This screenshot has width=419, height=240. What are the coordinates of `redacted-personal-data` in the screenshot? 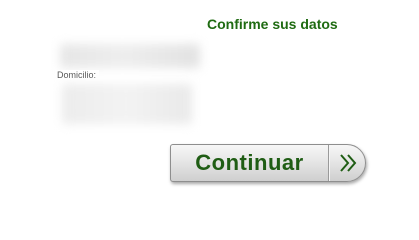 It's located at (130, 56).